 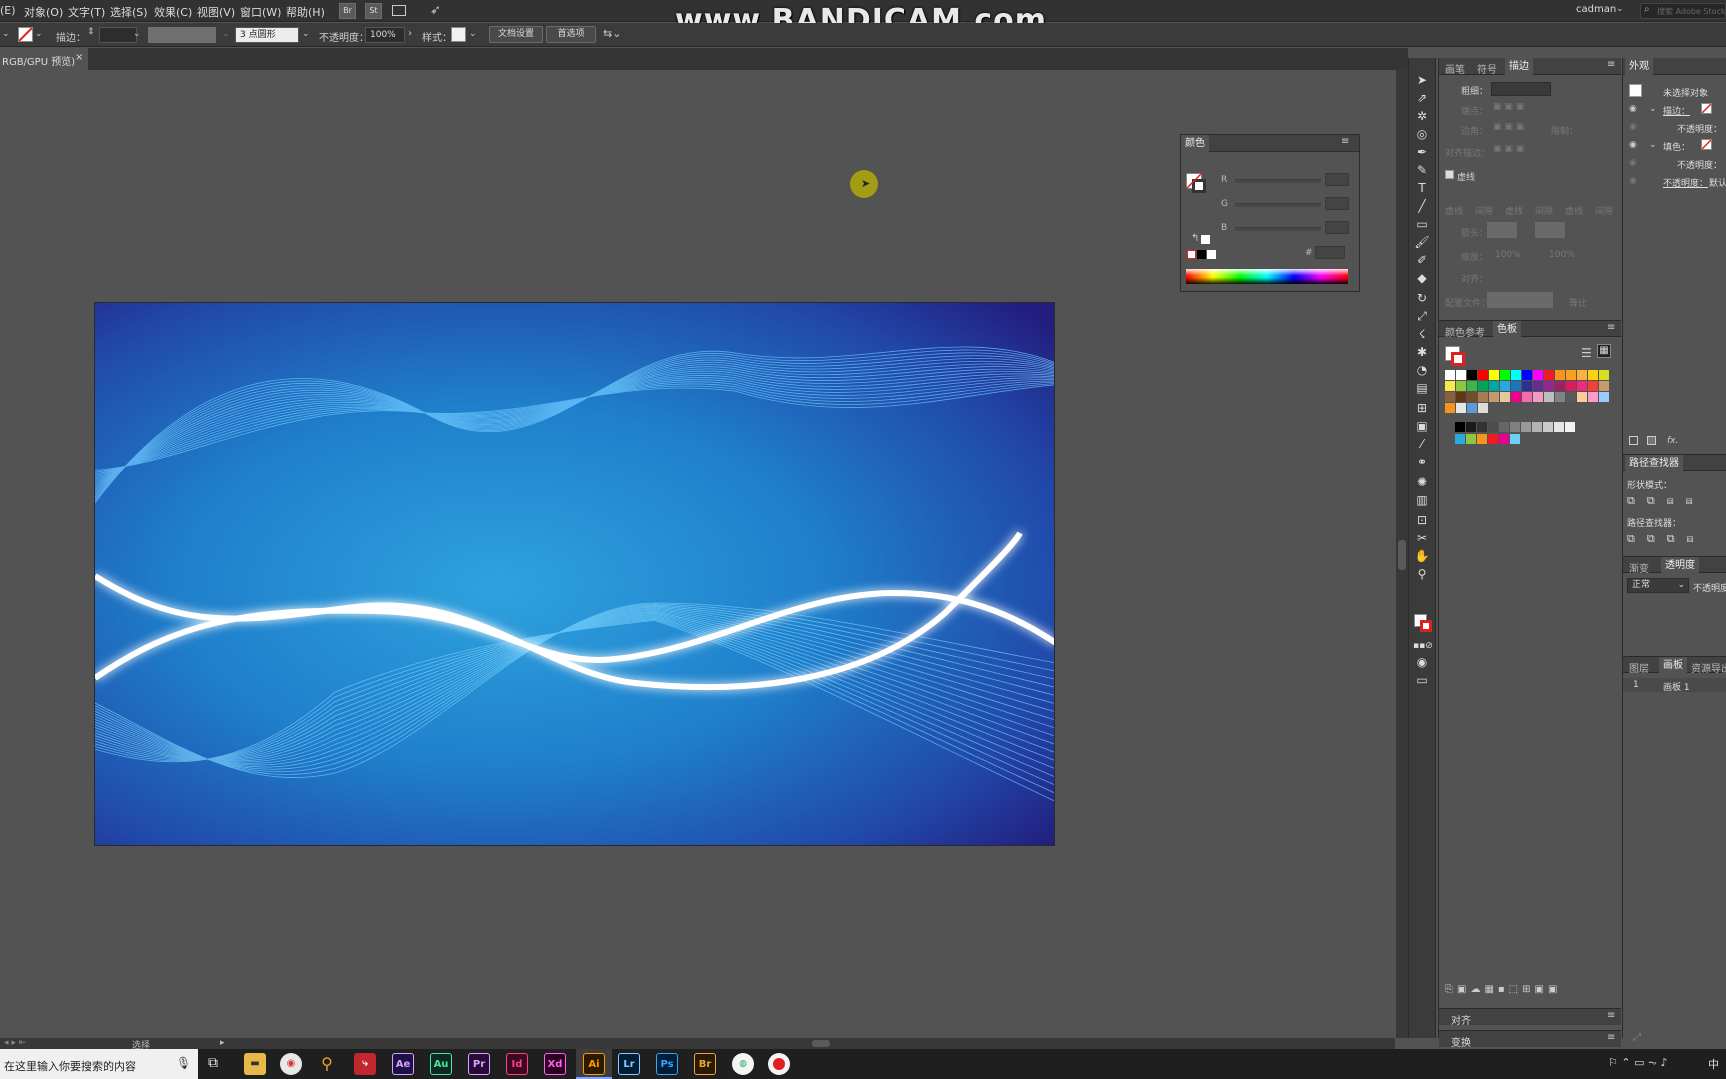 What do you see at coordinates (1639, 67) in the screenshot?
I see `tab-appearance: 外观` at bounding box center [1639, 67].